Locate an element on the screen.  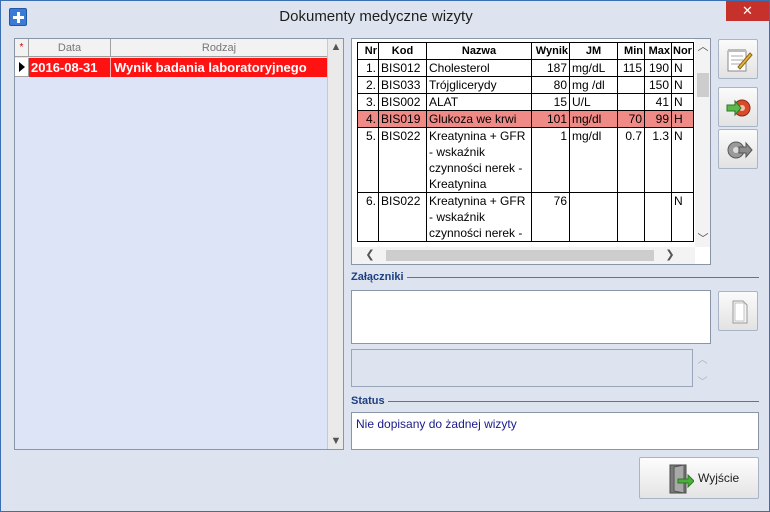
status-divider is located at coordinates (555, 401).